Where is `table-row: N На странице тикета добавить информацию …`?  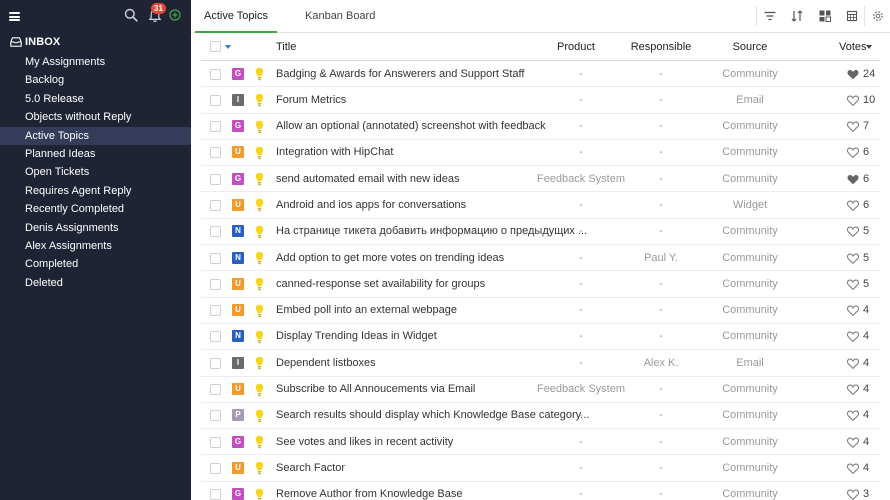
table-row: N На странице тикета добавить информацию … is located at coordinates (540, 232).